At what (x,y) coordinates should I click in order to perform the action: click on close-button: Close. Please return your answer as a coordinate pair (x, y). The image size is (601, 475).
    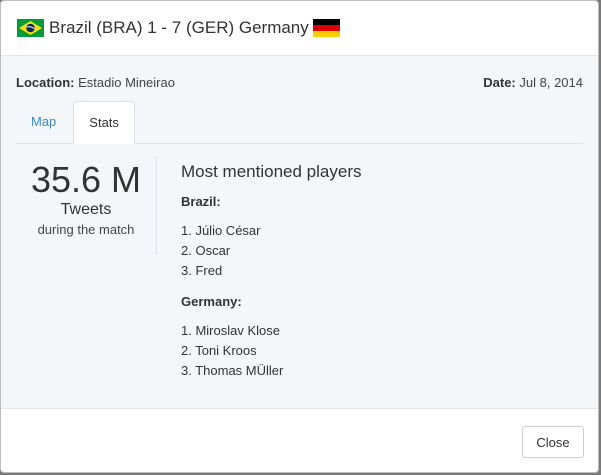
    Looking at the image, I should click on (553, 442).